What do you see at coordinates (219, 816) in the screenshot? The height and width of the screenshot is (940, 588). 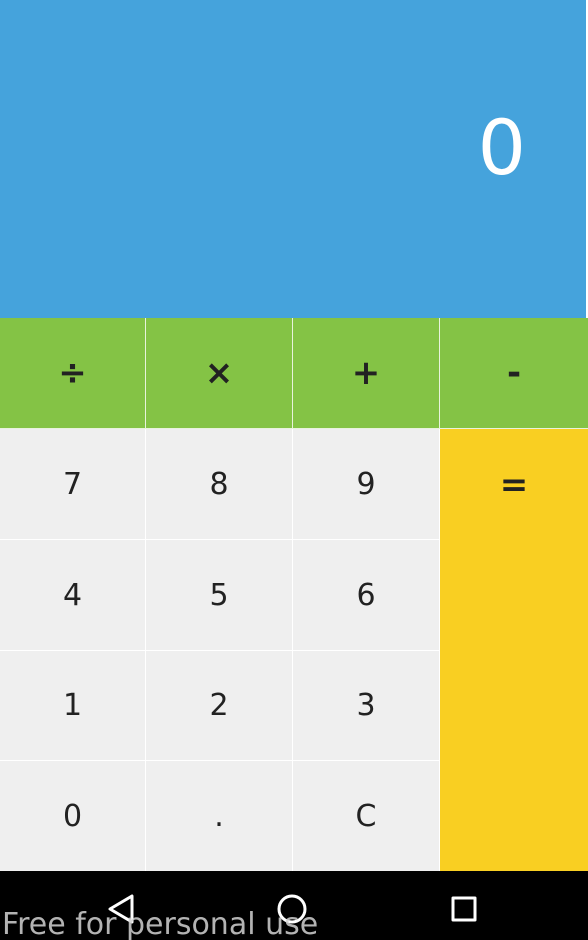 I see `decimal-button: .` at bounding box center [219, 816].